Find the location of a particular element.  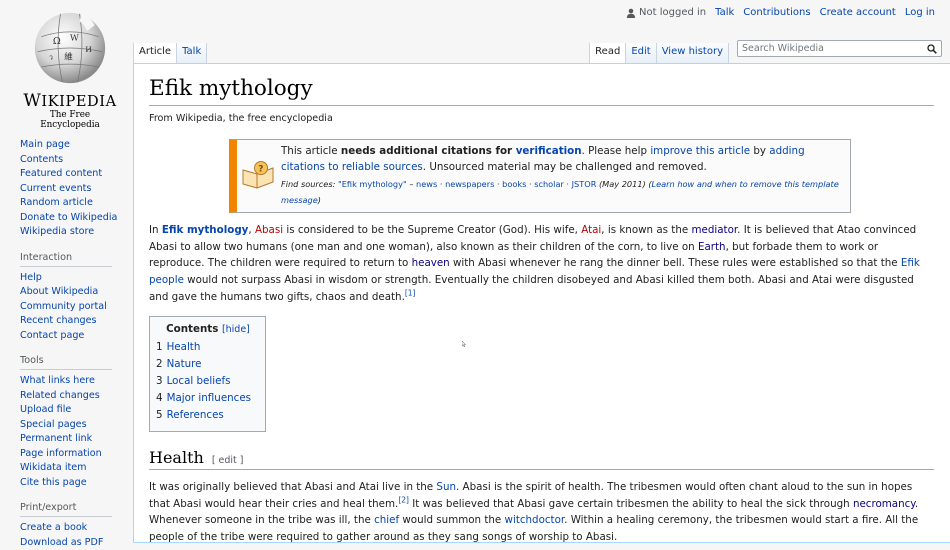

book-question-icon: ? is located at coordinates (258, 175).